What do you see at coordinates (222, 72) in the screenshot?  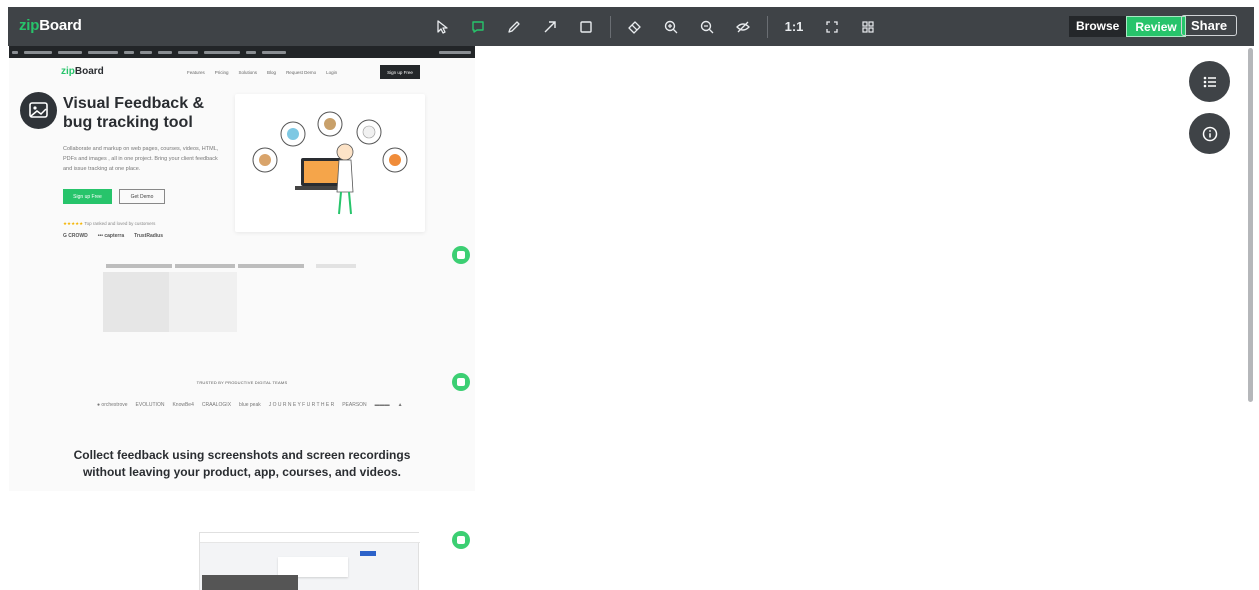 I see `site-nav-pricing: Pricing` at bounding box center [222, 72].